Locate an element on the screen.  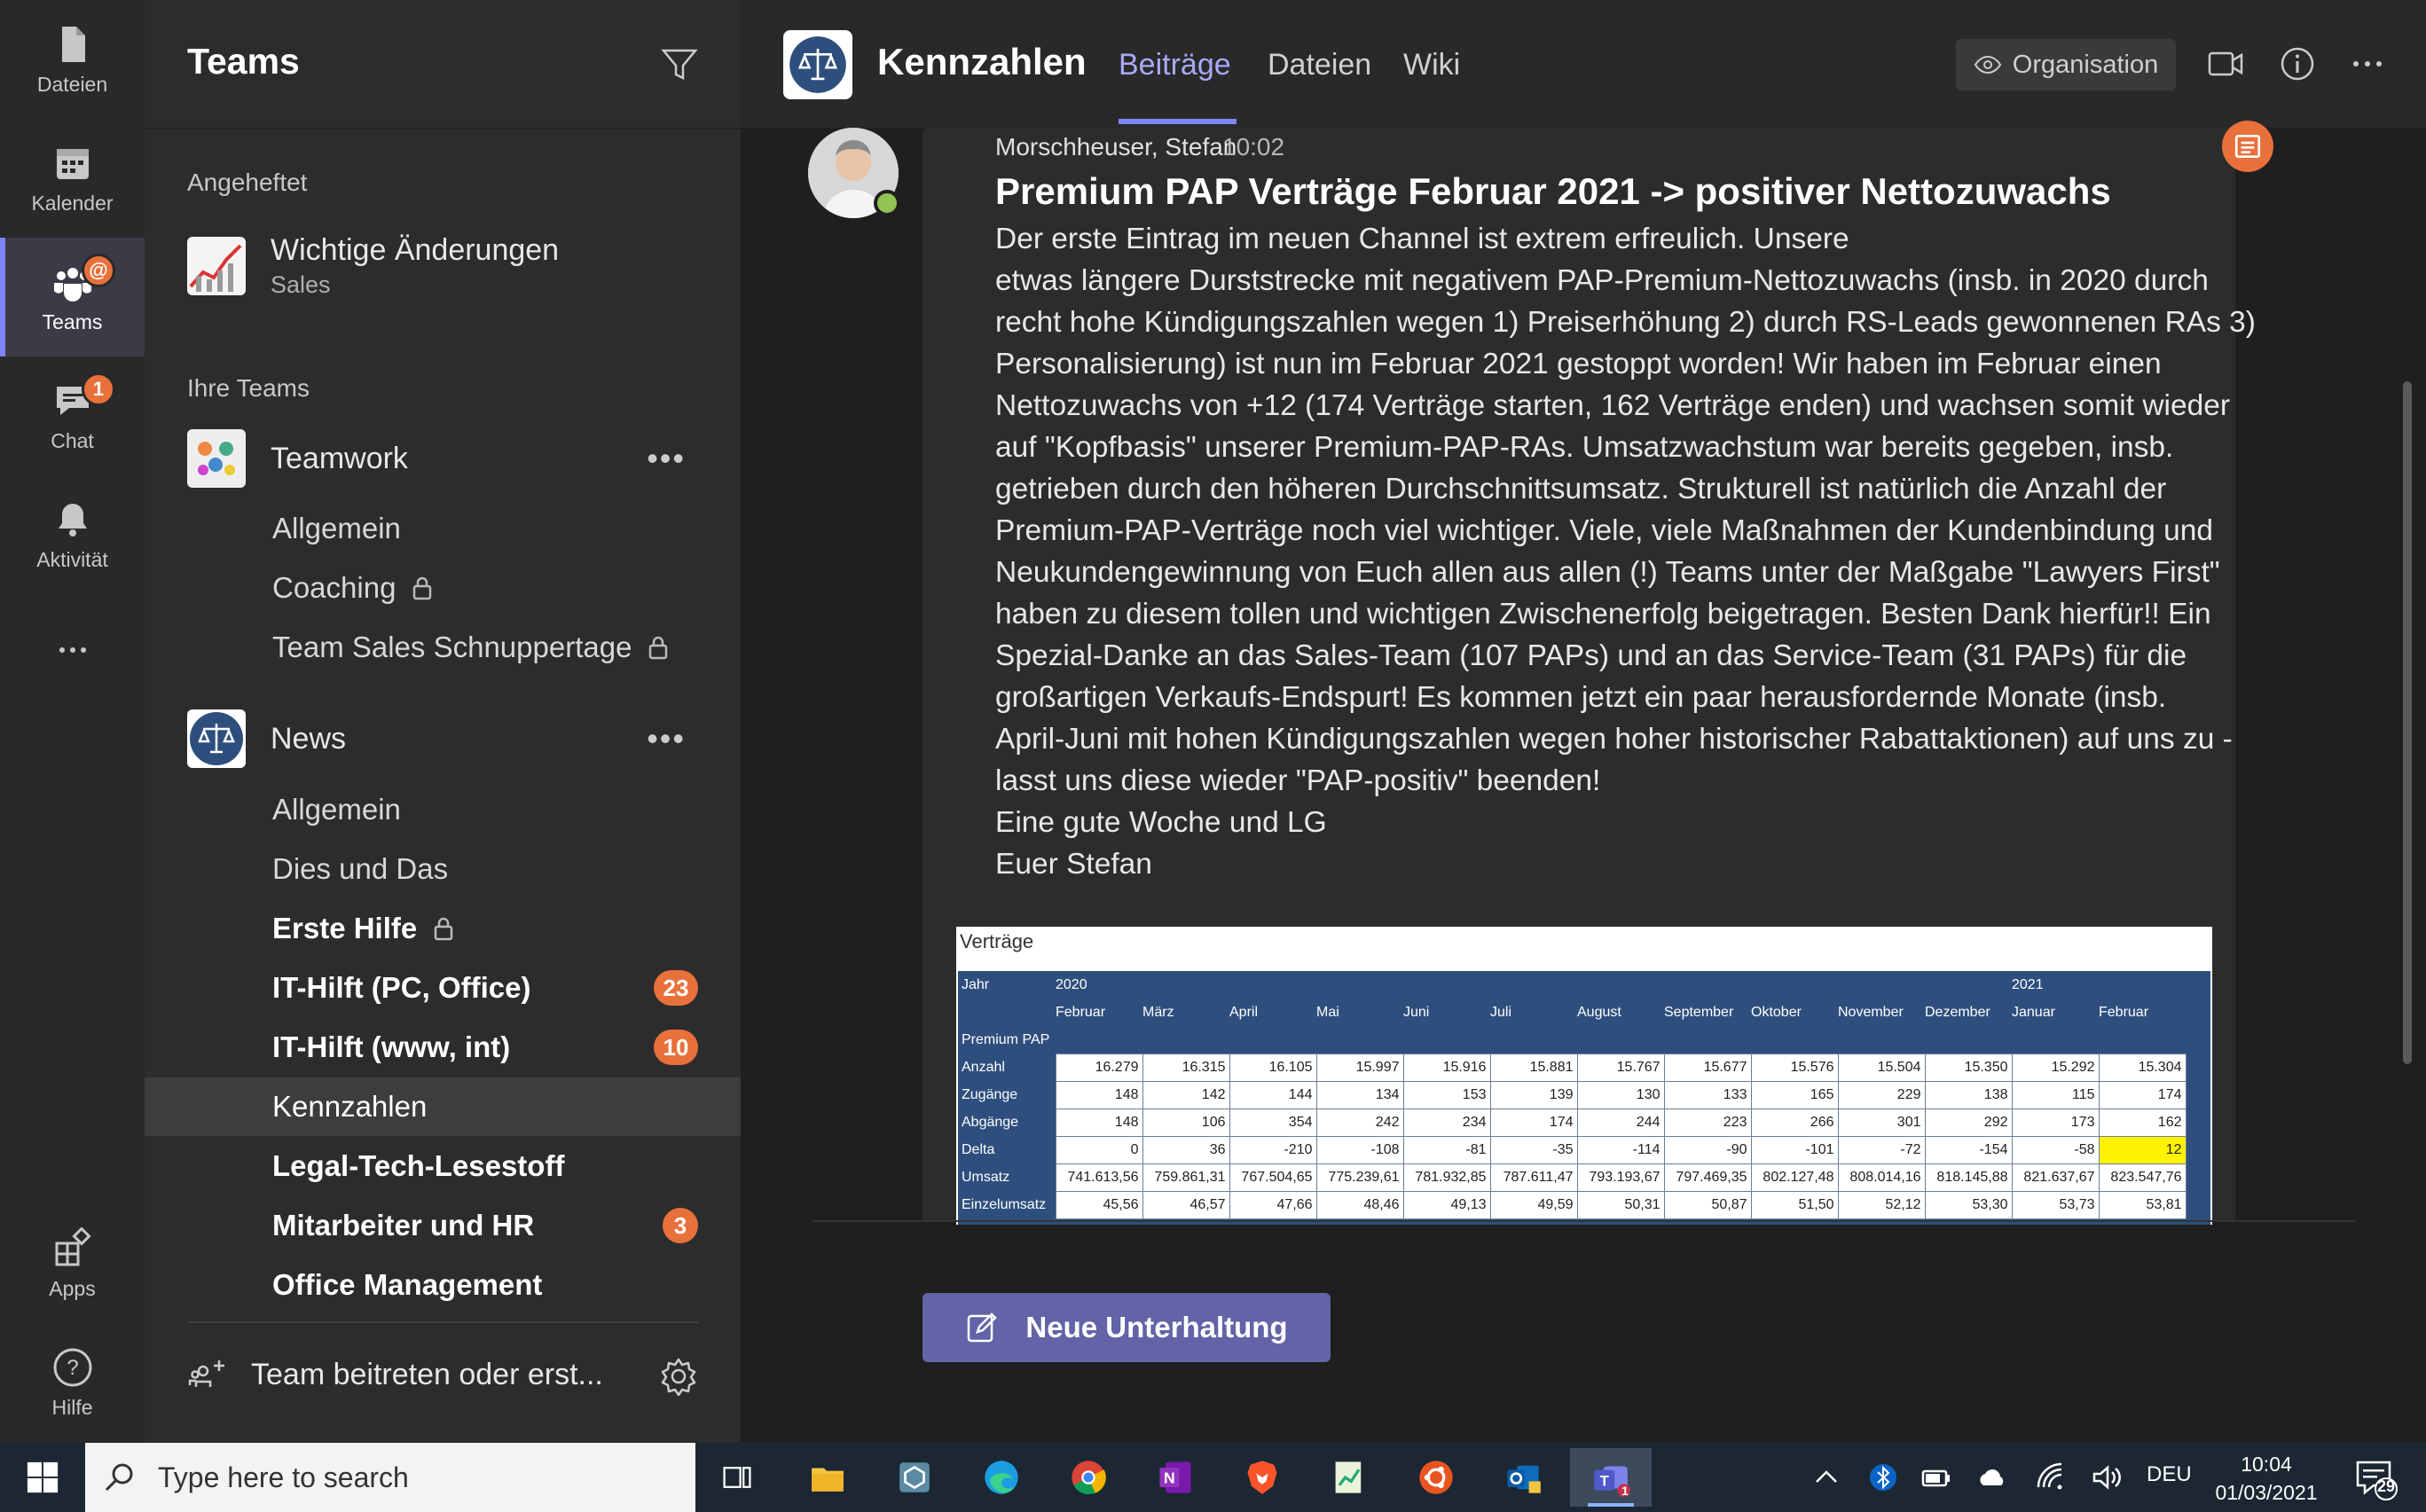
channel-coaching: Coaching is located at coordinates (443, 588).